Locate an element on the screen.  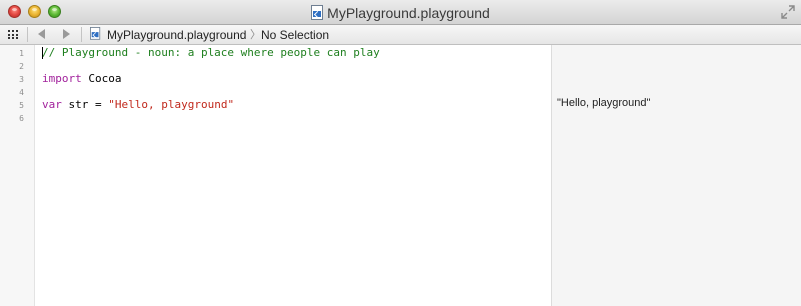
forward-arrow-icon is located at coordinates (66, 34).